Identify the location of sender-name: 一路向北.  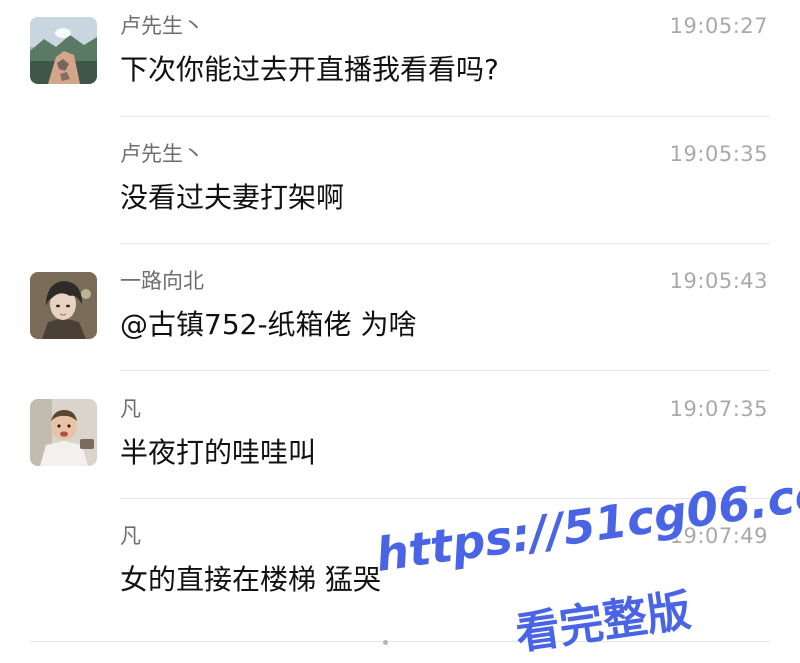
(162, 281).